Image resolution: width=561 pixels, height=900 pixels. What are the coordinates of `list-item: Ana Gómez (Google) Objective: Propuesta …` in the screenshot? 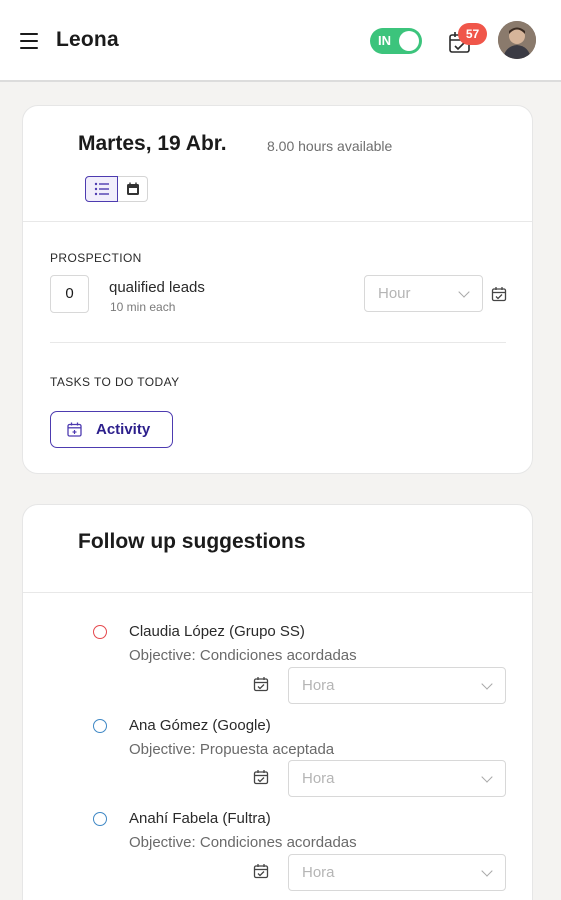 It's located at (277, 748).